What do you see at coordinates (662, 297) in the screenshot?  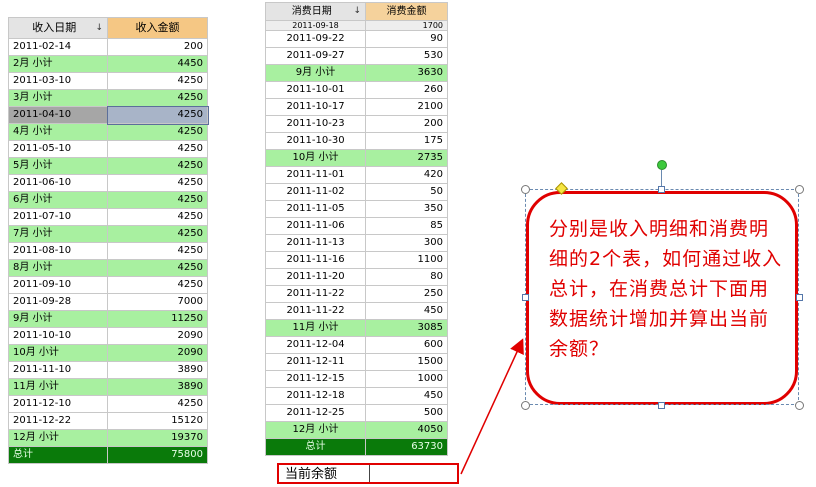 I see `selection-frame` at bounding box center [662, 297].